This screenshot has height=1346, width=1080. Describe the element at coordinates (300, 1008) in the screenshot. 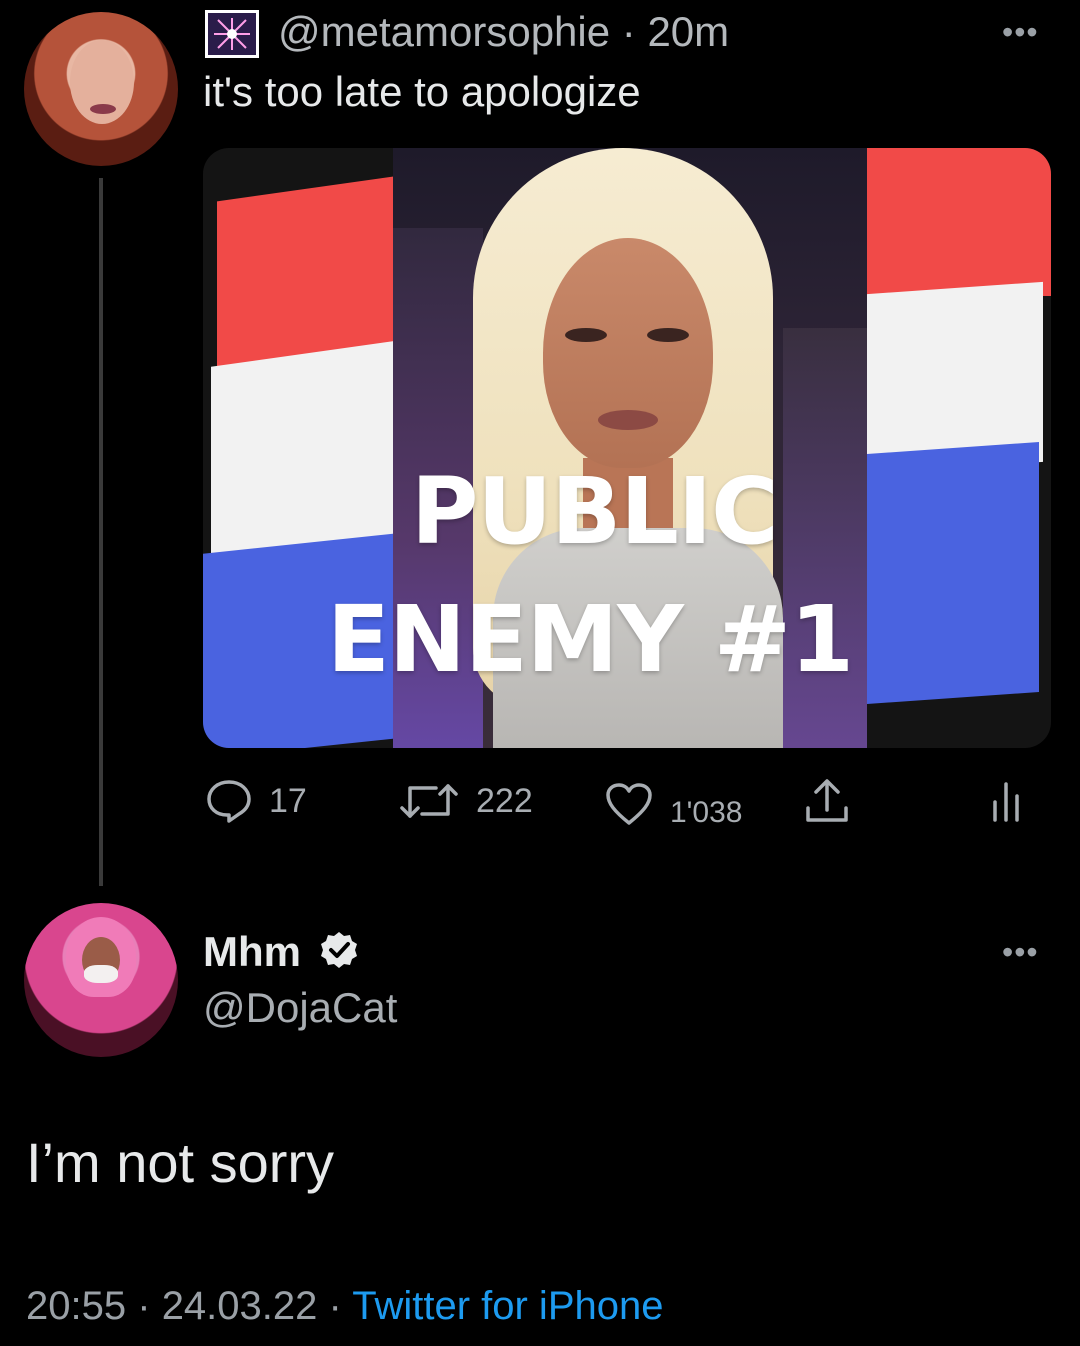

I see `author-handle: @DojaCat` at that location.